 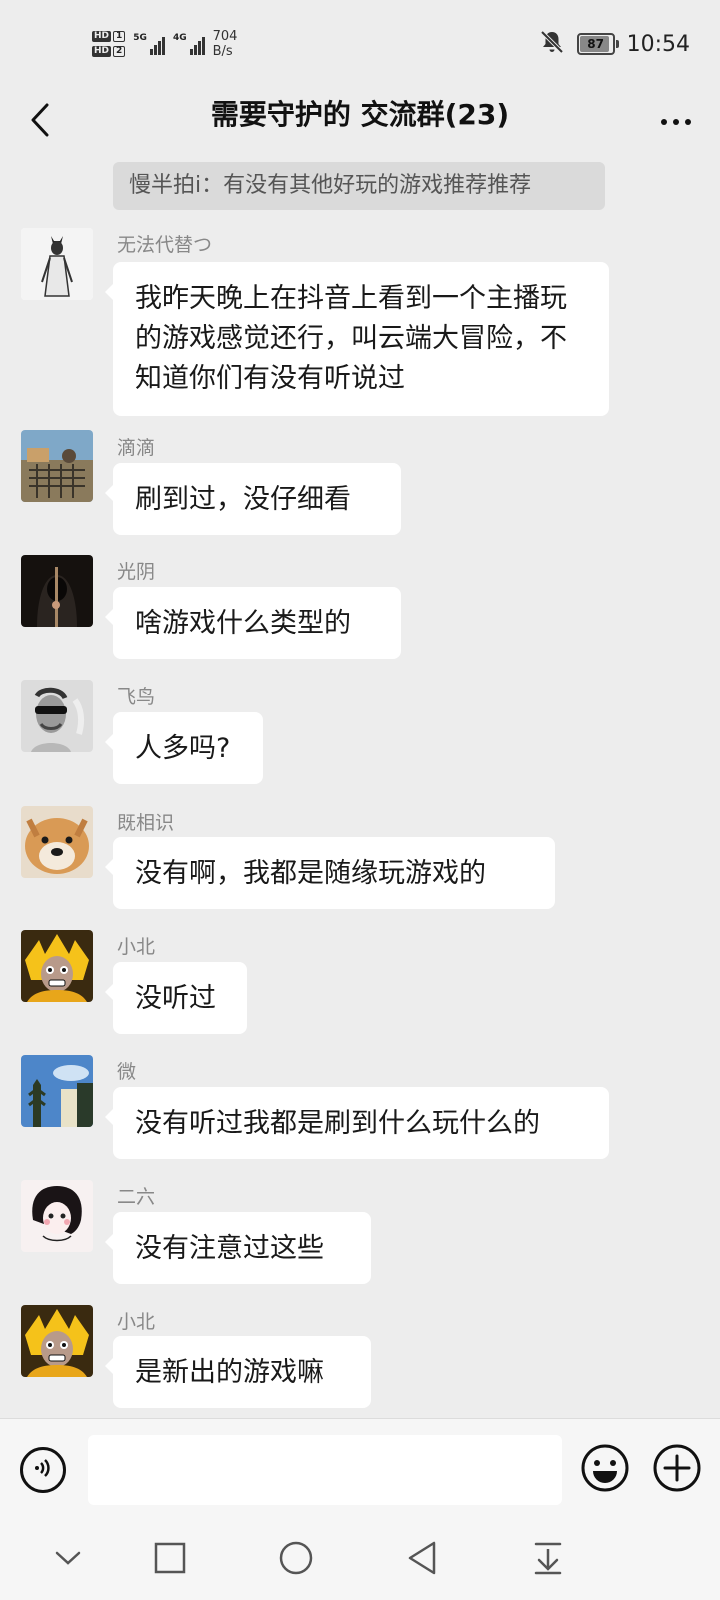 I want to click on pull-down-icon, so click(x=548, y=1560).